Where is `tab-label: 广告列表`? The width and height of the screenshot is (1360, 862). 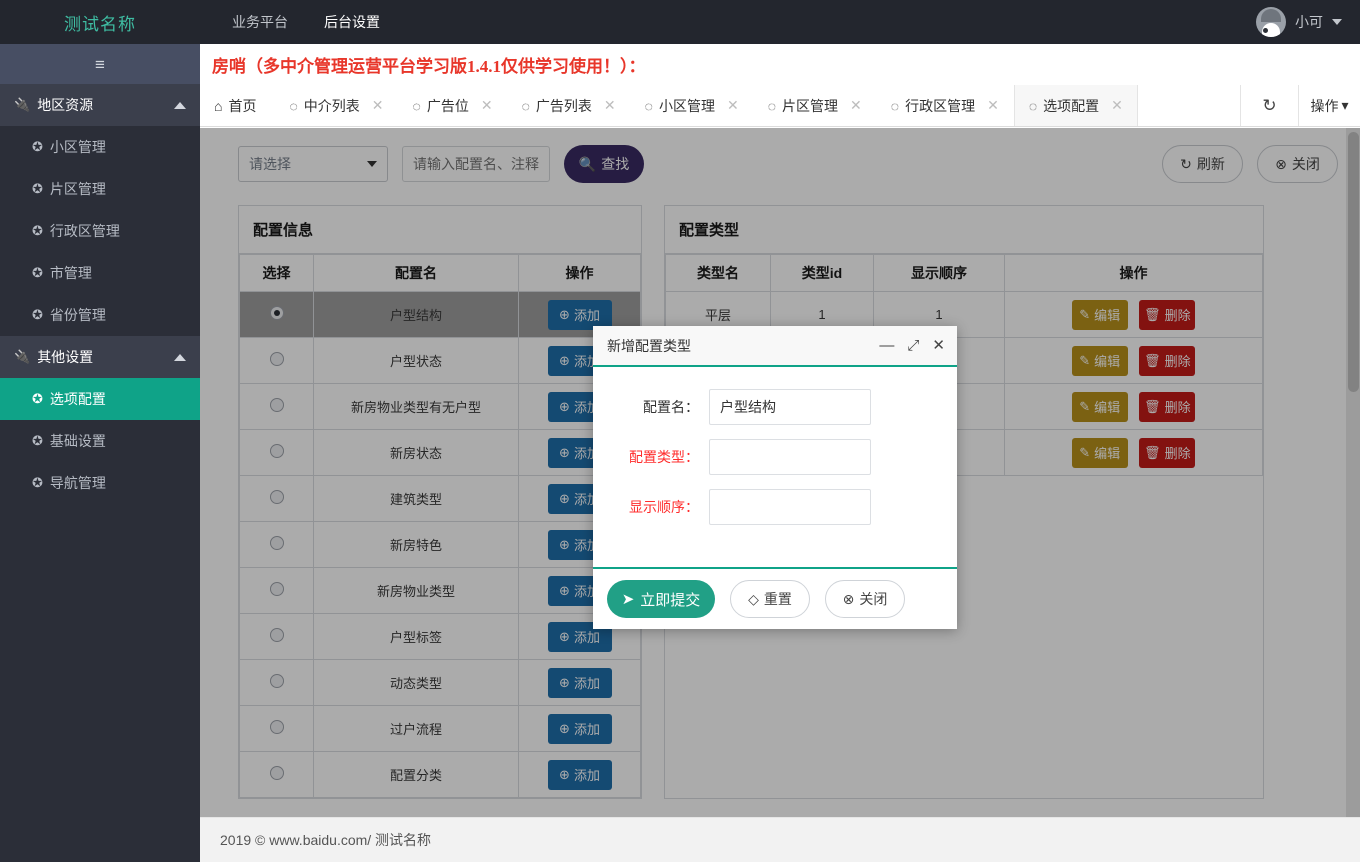
tab-label: 广告列表 is located at coordinates (563, 105).